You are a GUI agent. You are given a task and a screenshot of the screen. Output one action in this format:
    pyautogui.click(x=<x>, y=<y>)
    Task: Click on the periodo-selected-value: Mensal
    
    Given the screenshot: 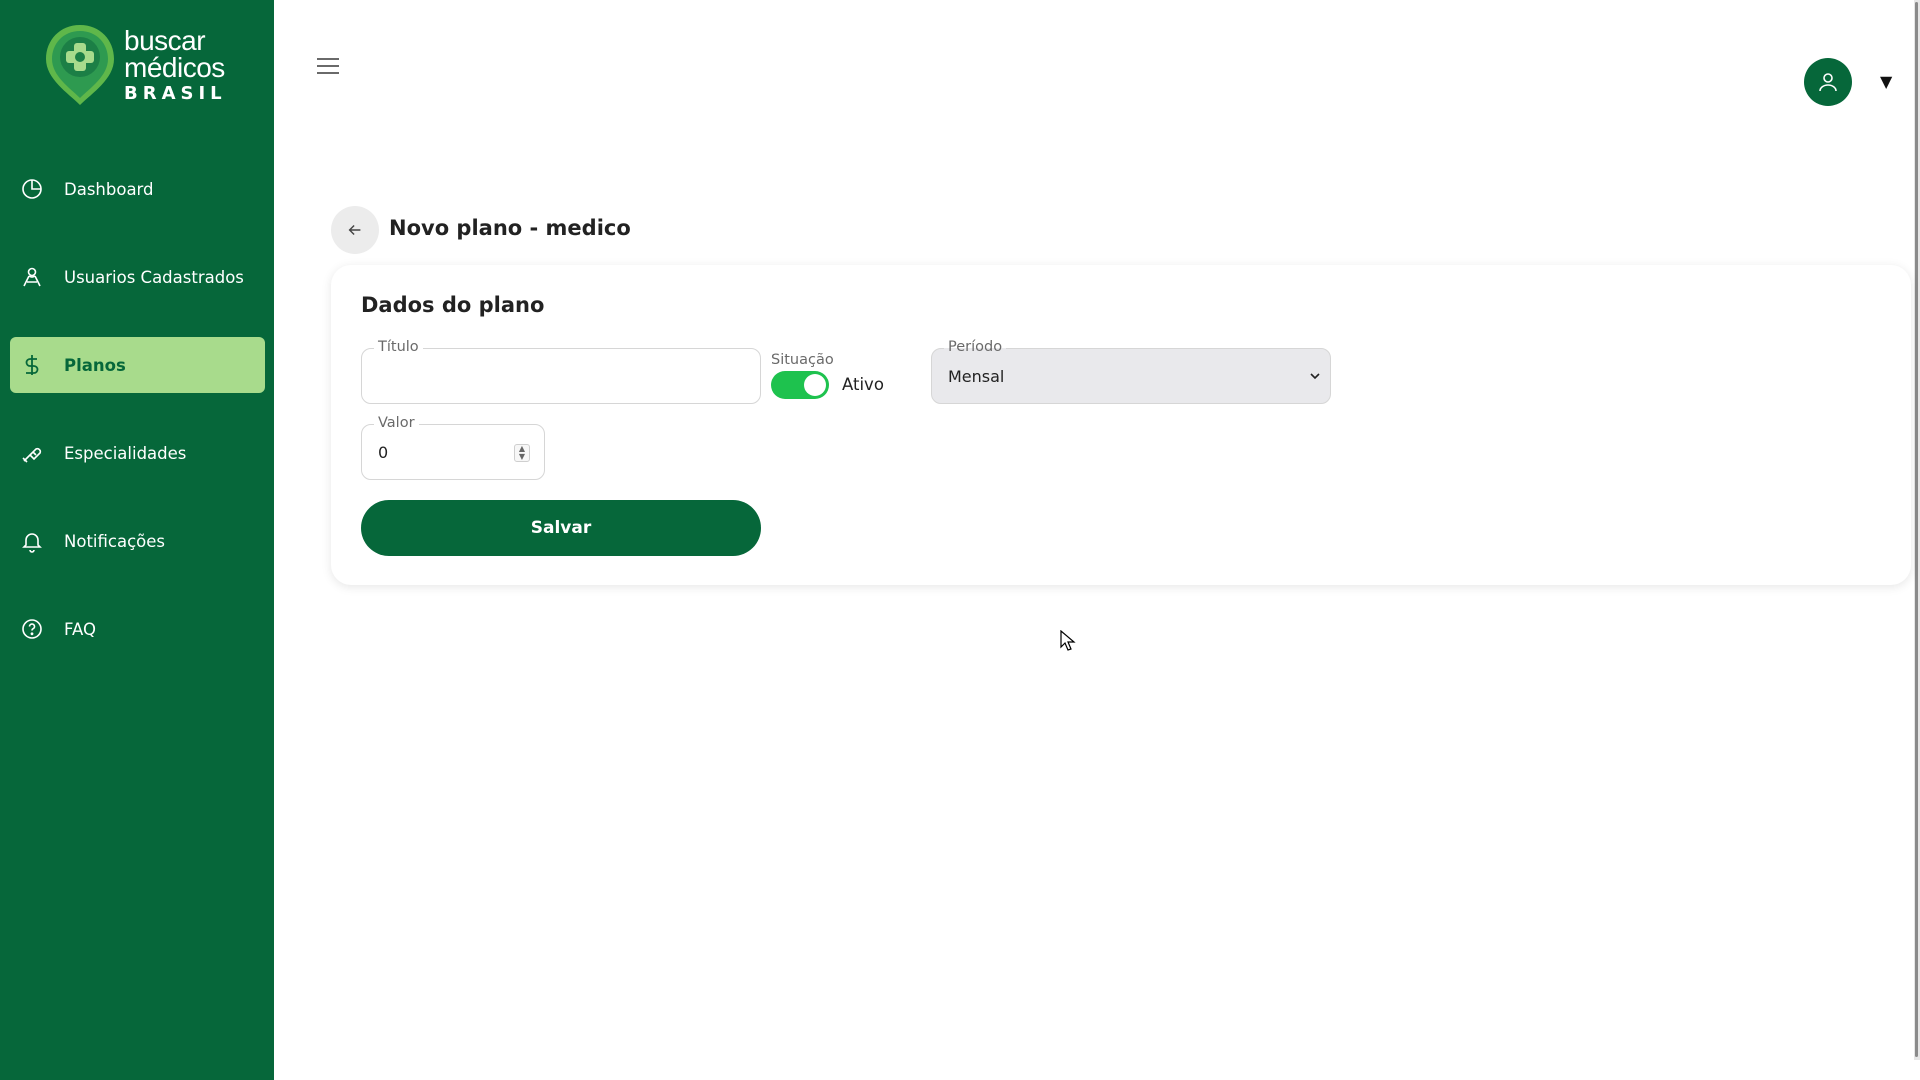 What is the action you would take?
    pyautogui.click(x=976, y=376)
    